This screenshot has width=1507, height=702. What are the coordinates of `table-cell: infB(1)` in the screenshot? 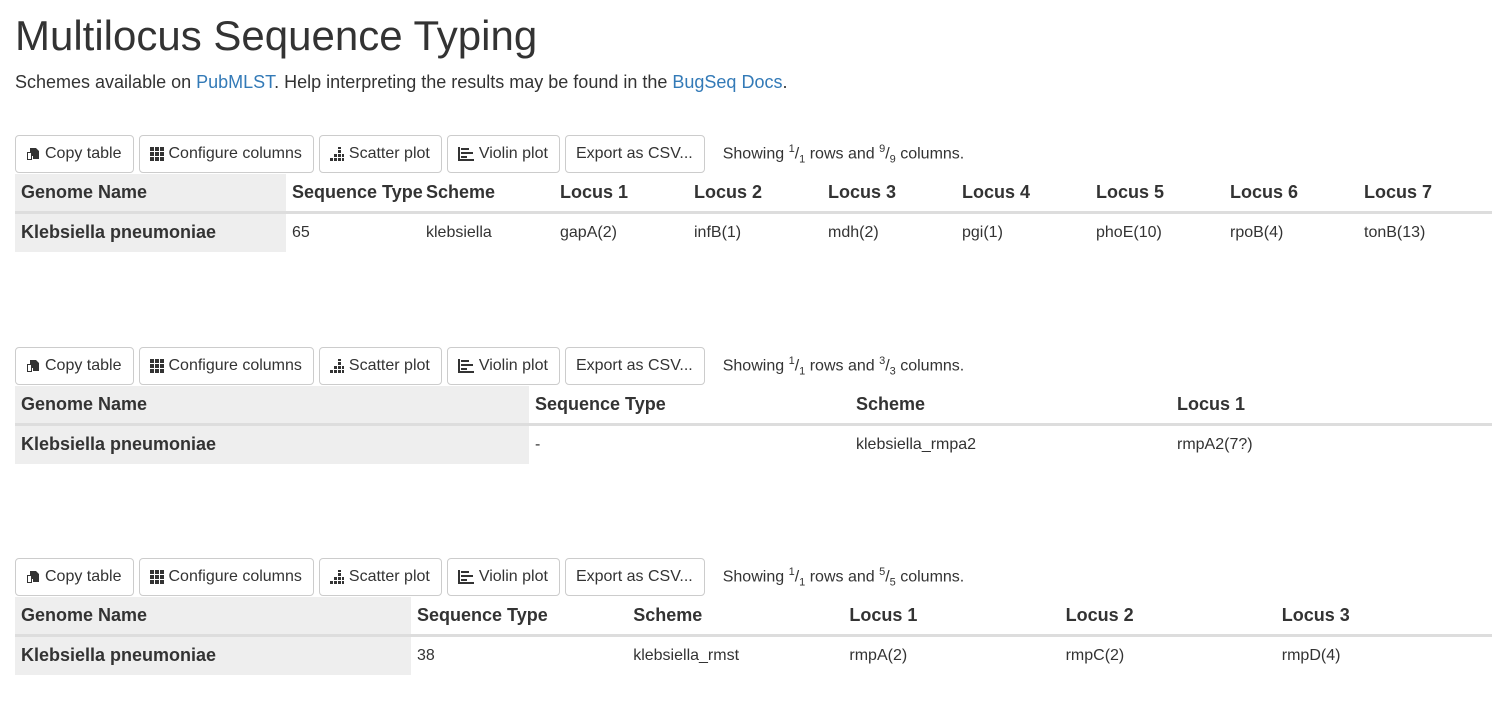 It's located at (718, 232).